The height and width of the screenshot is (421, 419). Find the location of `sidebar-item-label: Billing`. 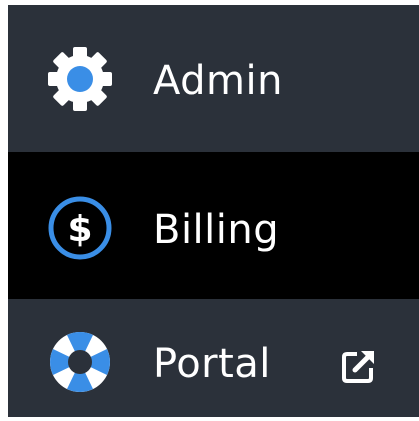

sidebar-item-label: Billing is located at coordinates (216, 230).